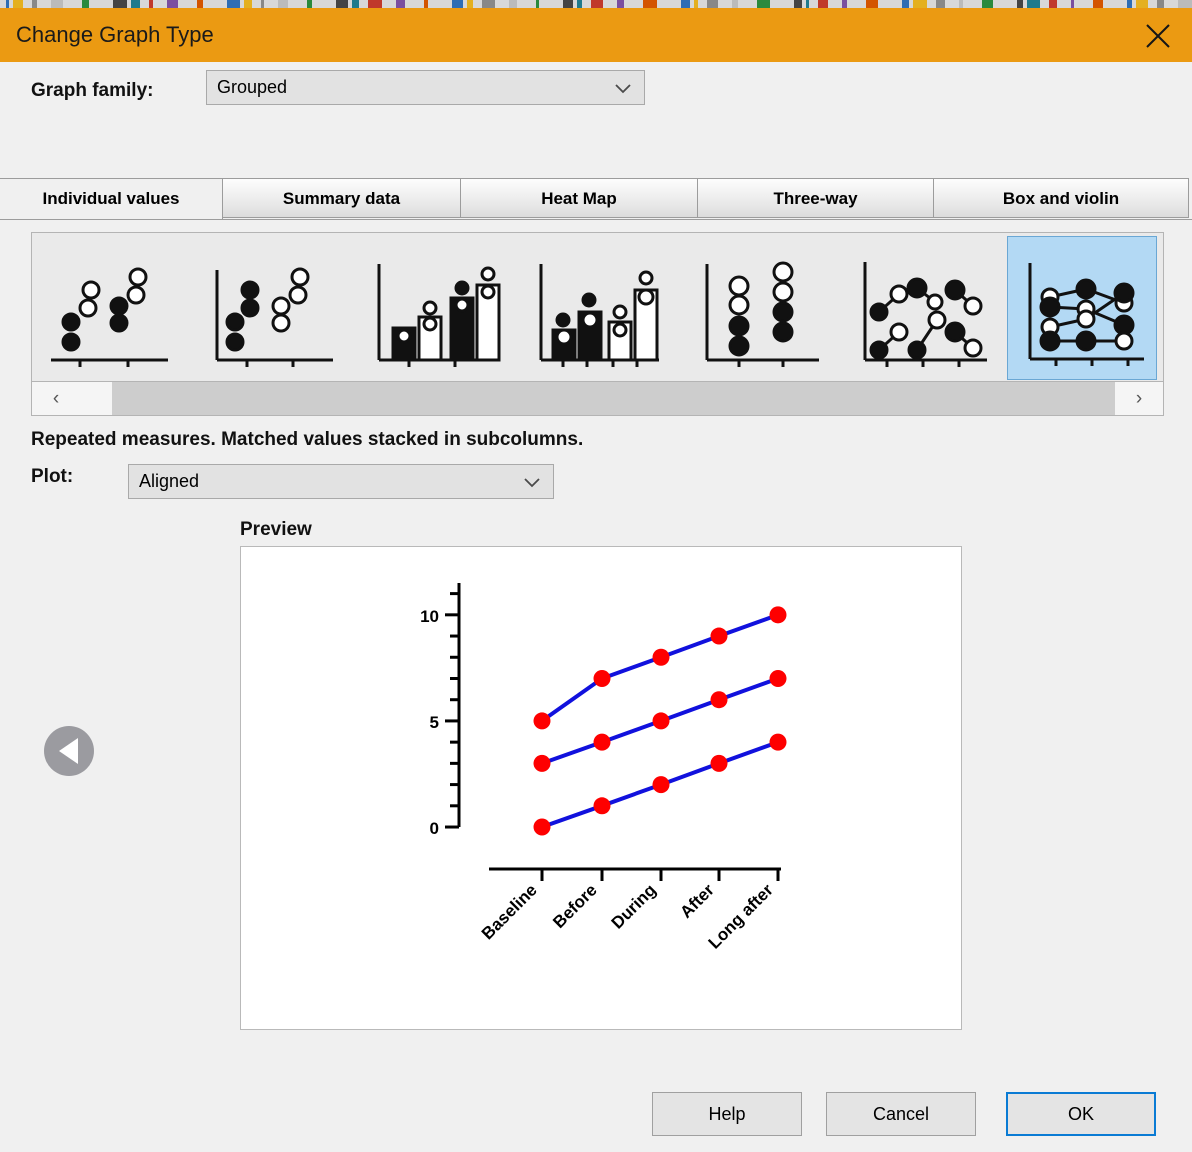  What do you see at coordinates (276, 529) in the screenshot?
I see `preview-label: Preview` at bounding box center [276, 529].